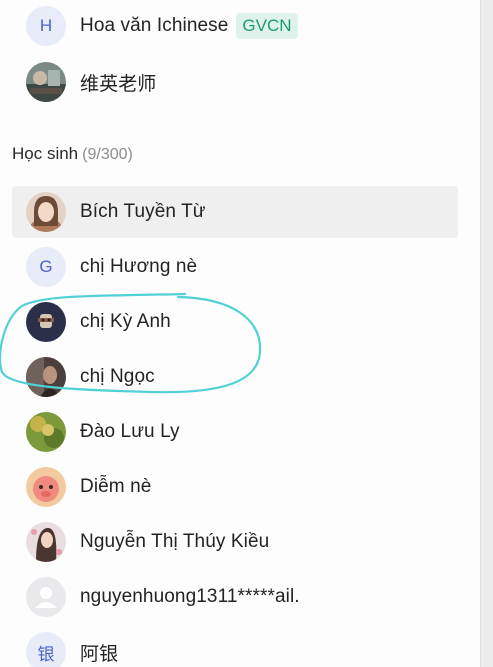 The image size is (493, 667). Describe the element at coordinates (117, 376) in the screenshot. I see `member-name: chị Ngọc` at that location.